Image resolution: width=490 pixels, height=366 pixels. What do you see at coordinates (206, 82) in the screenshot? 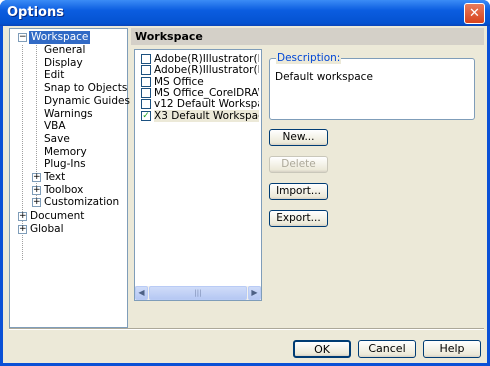
I see `workspace-item: MS Office` at bounding box center [206, 82].